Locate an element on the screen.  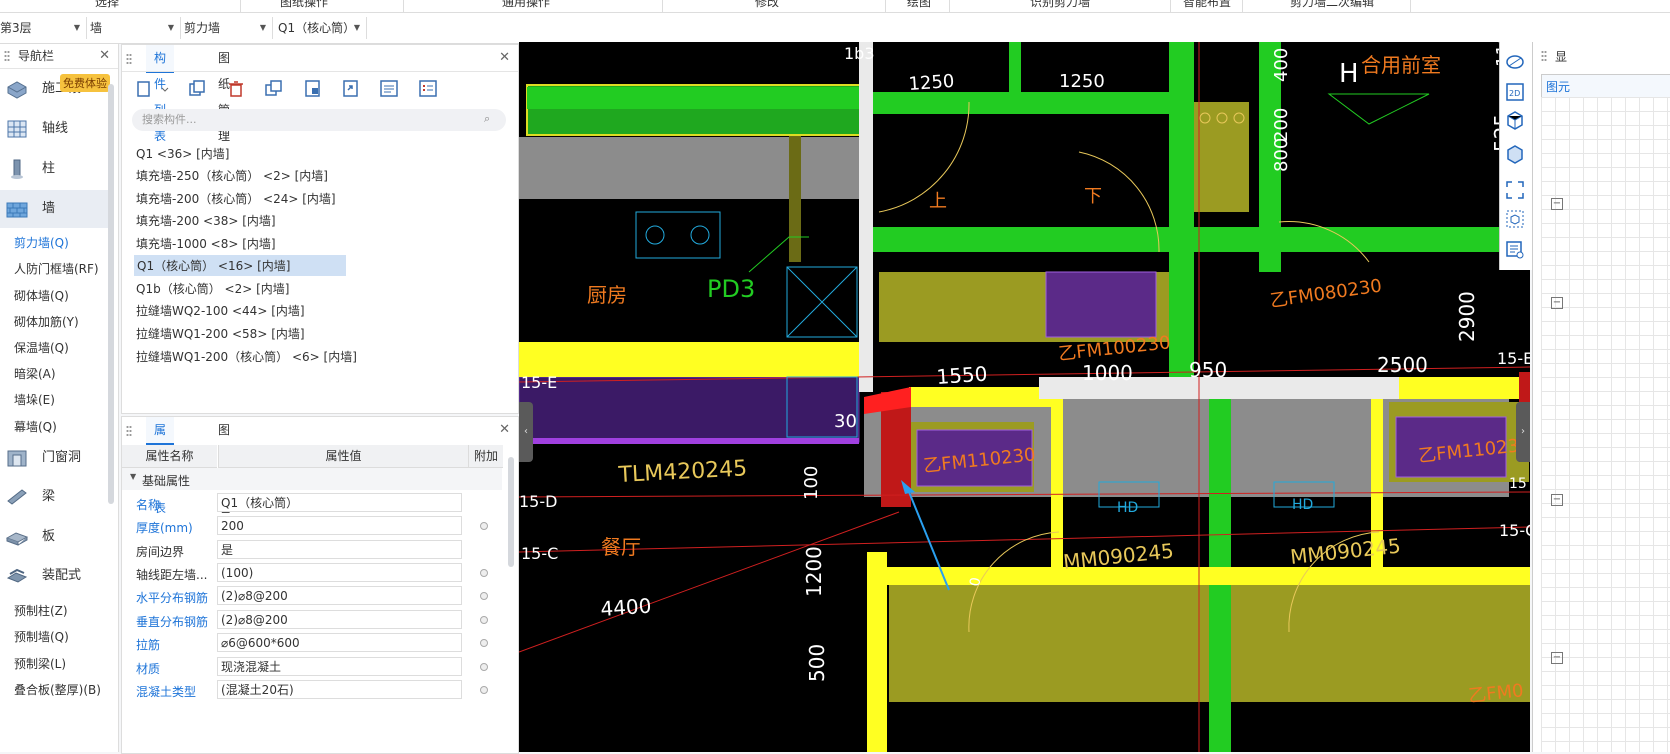
3d-solid-icon is located at coordinates (1515, 154).